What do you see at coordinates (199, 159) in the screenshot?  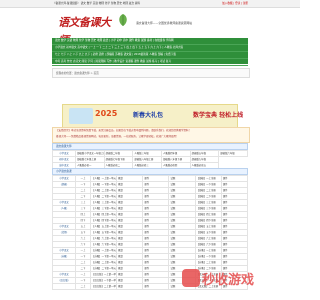 I see `resource-link: 部编版九年级` at bounding box center [199, 159].